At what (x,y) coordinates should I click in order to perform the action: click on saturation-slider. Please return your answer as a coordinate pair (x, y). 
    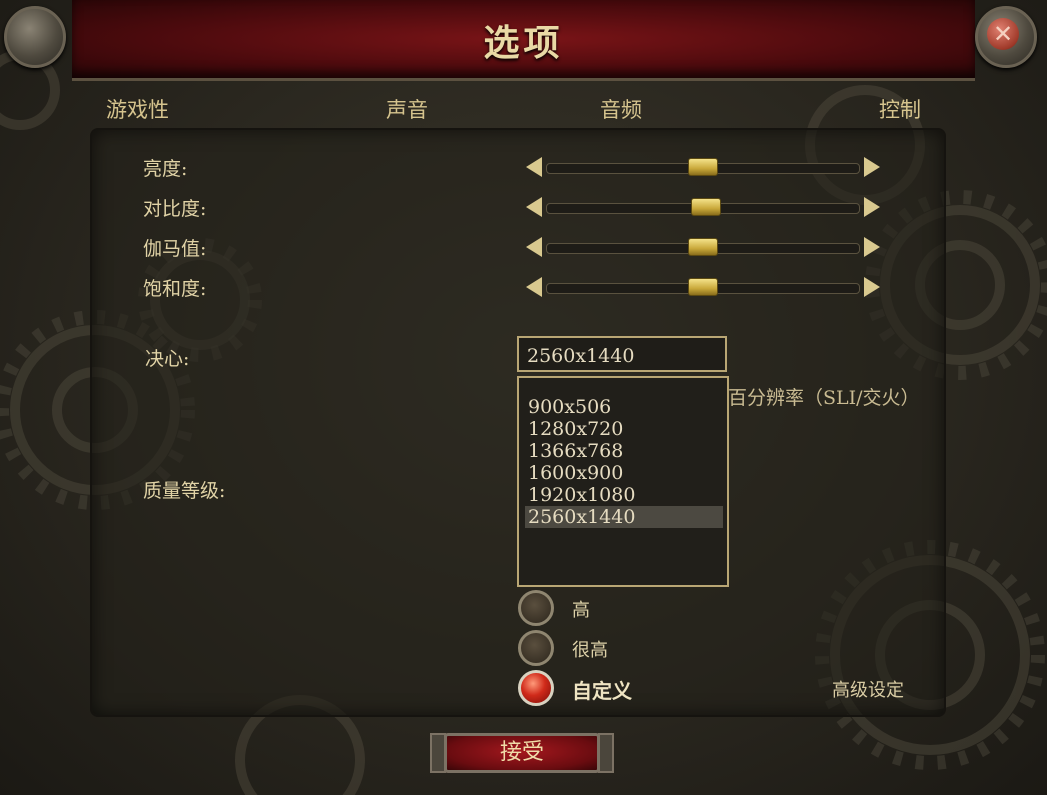
    Looking at the image, I should click on (703, 287).